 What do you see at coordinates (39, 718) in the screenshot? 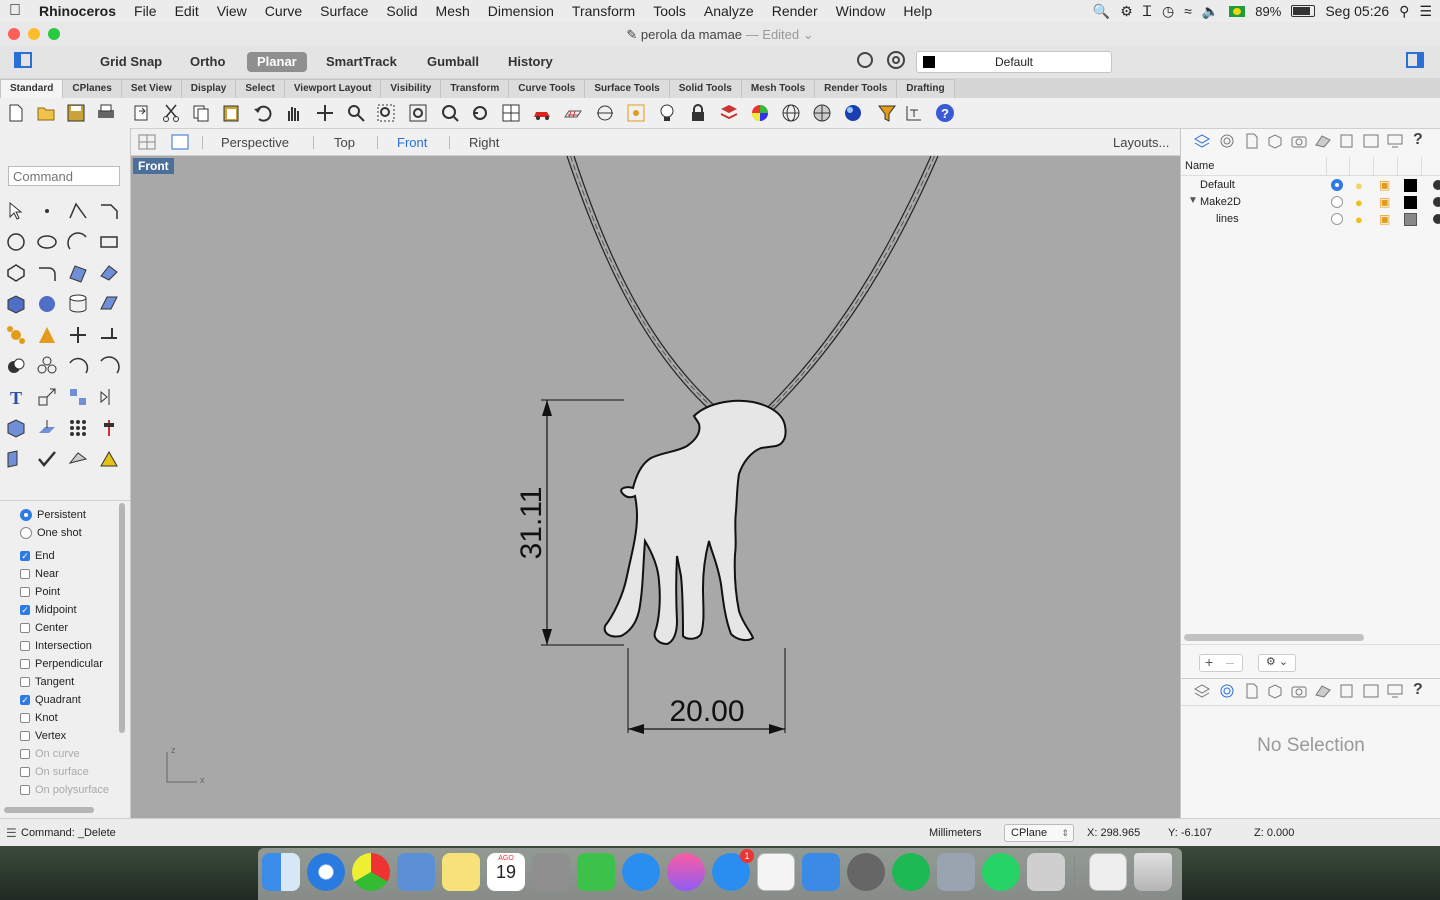
I see `osnap-knot-checkbox: Knot` at bounding box center [39, 718].